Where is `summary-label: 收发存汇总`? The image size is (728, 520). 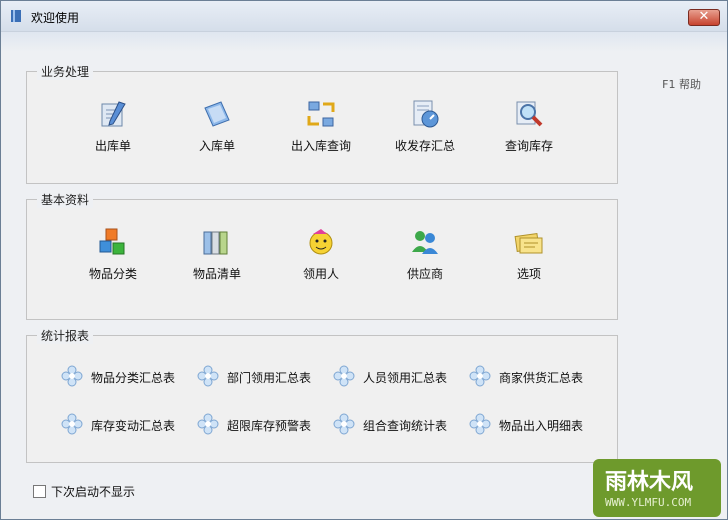
summary-label: 收发存汇总 is located at coordinates (424, 146).